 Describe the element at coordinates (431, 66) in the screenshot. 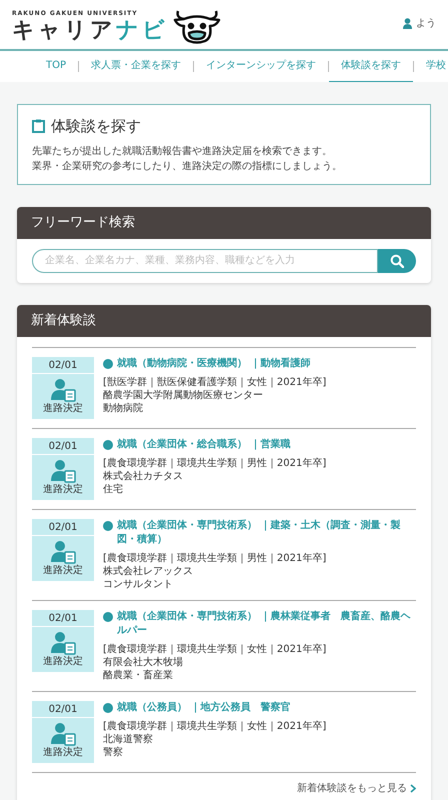

I see `nav-tab: 学校` at that location.